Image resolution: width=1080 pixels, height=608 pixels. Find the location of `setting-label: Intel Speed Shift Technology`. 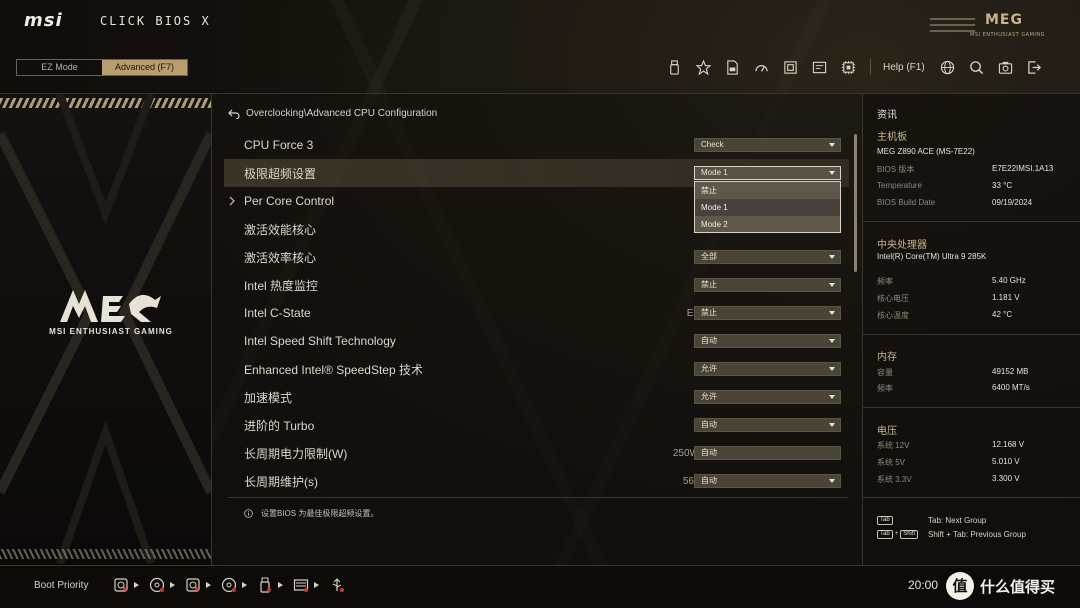

setting-label: Intel Speed Shift Technology is located at coordinates (320, 341).